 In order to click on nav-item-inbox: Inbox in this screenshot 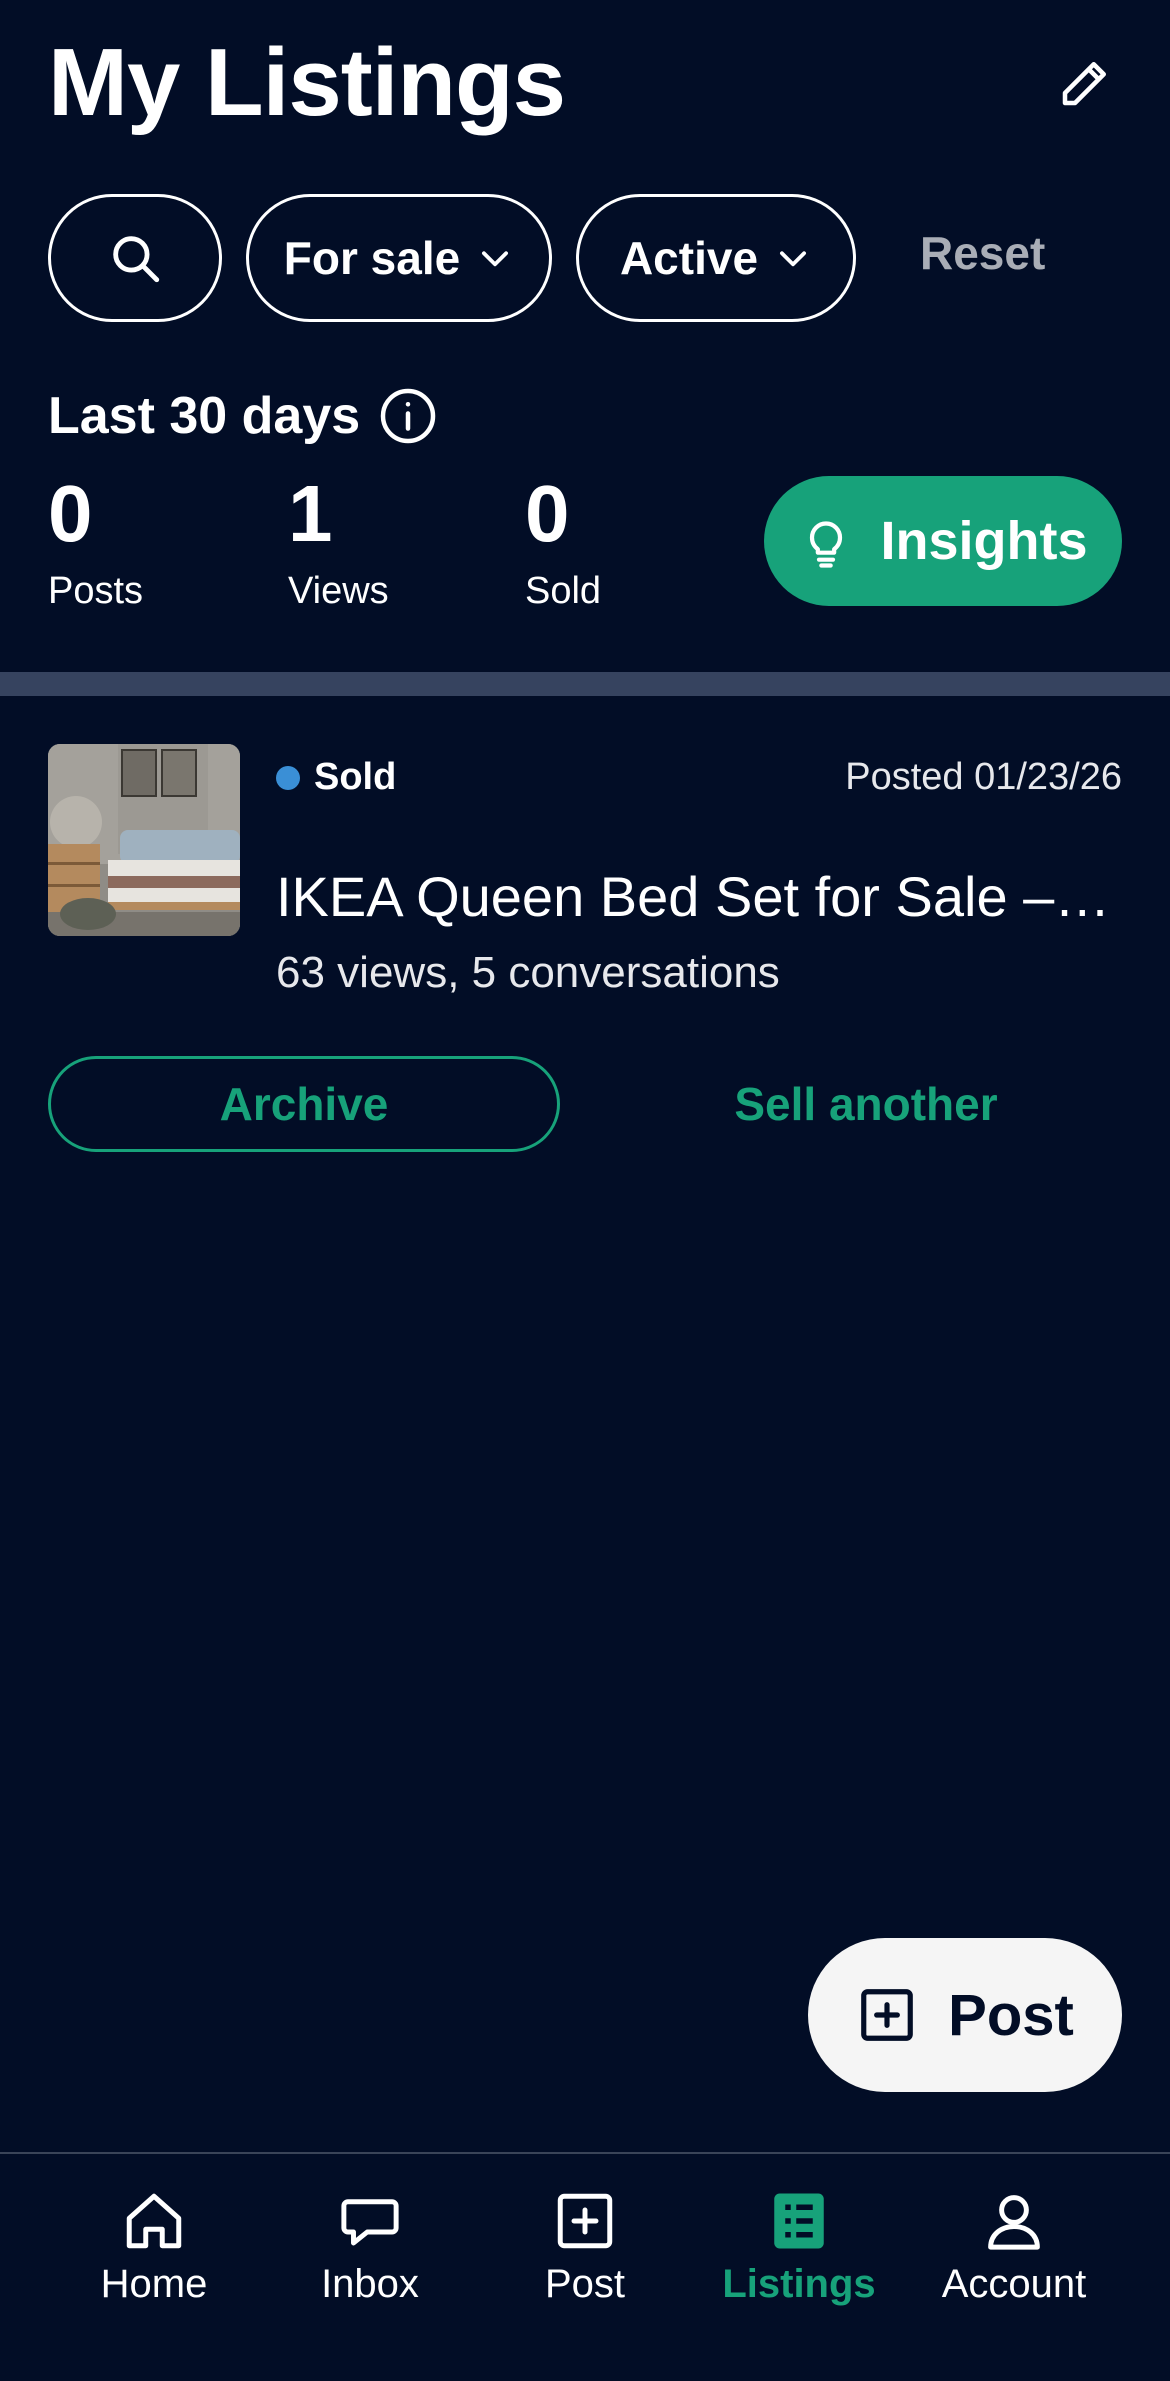, I will do `click(370, 2247)`.